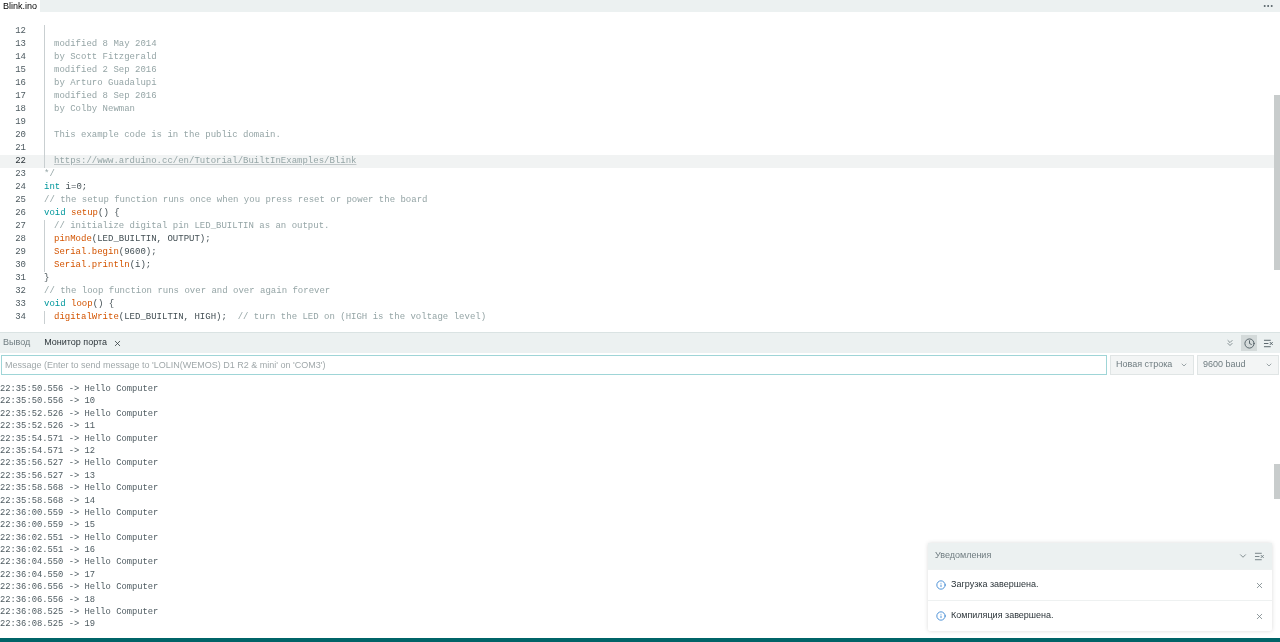 The image size is (1280, 642). Describe the element at coordinates (17, 343) in the screenshot. I see `panel-tab: Вывод` at that location.